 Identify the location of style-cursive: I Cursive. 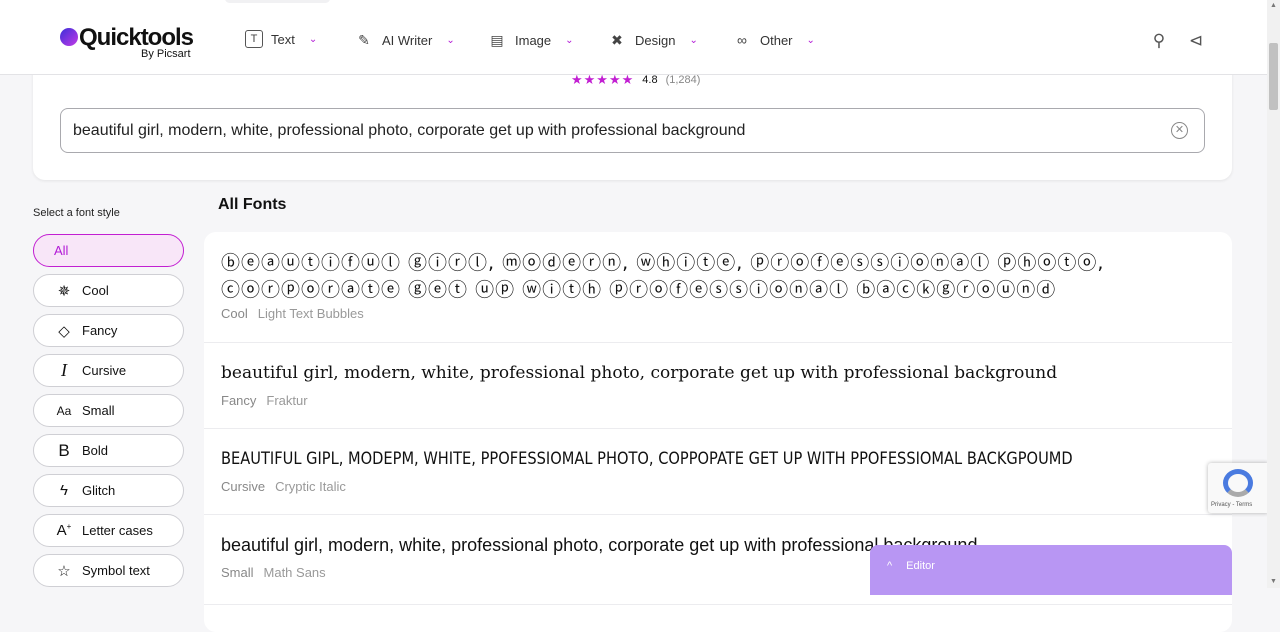
(108, 370).